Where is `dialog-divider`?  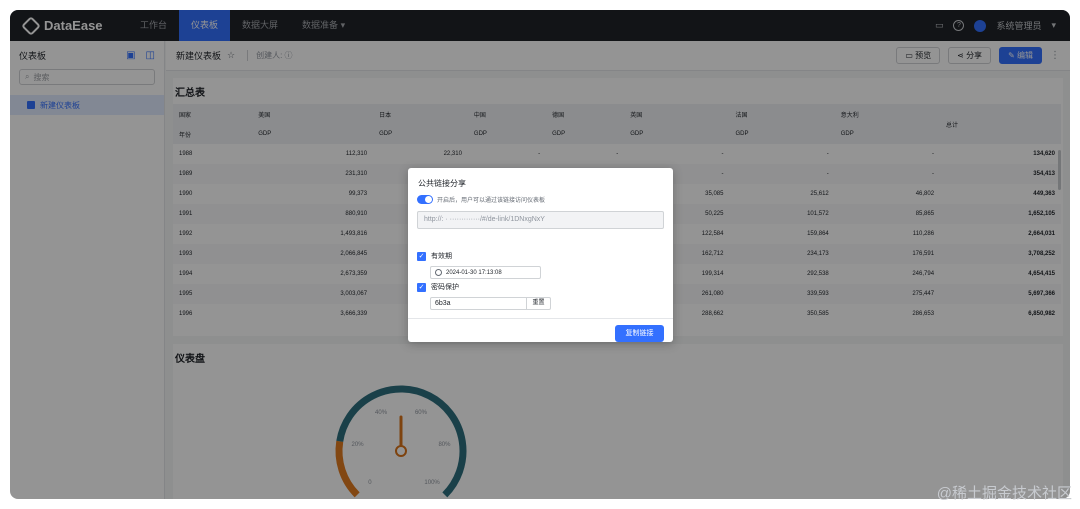
dialog-divider is located at coordinates (540, 318).